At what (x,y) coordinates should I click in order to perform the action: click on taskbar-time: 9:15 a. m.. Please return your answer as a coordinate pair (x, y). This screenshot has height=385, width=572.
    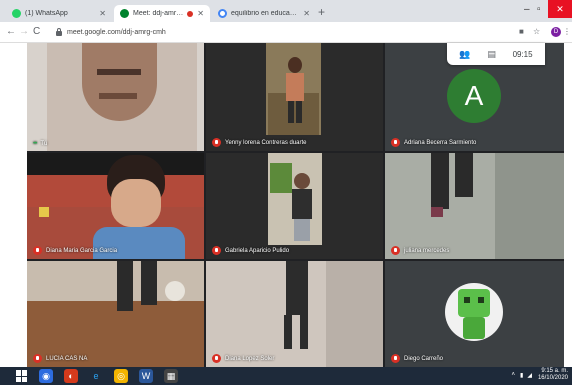
    Looking at the image, I should click on (554, 371).